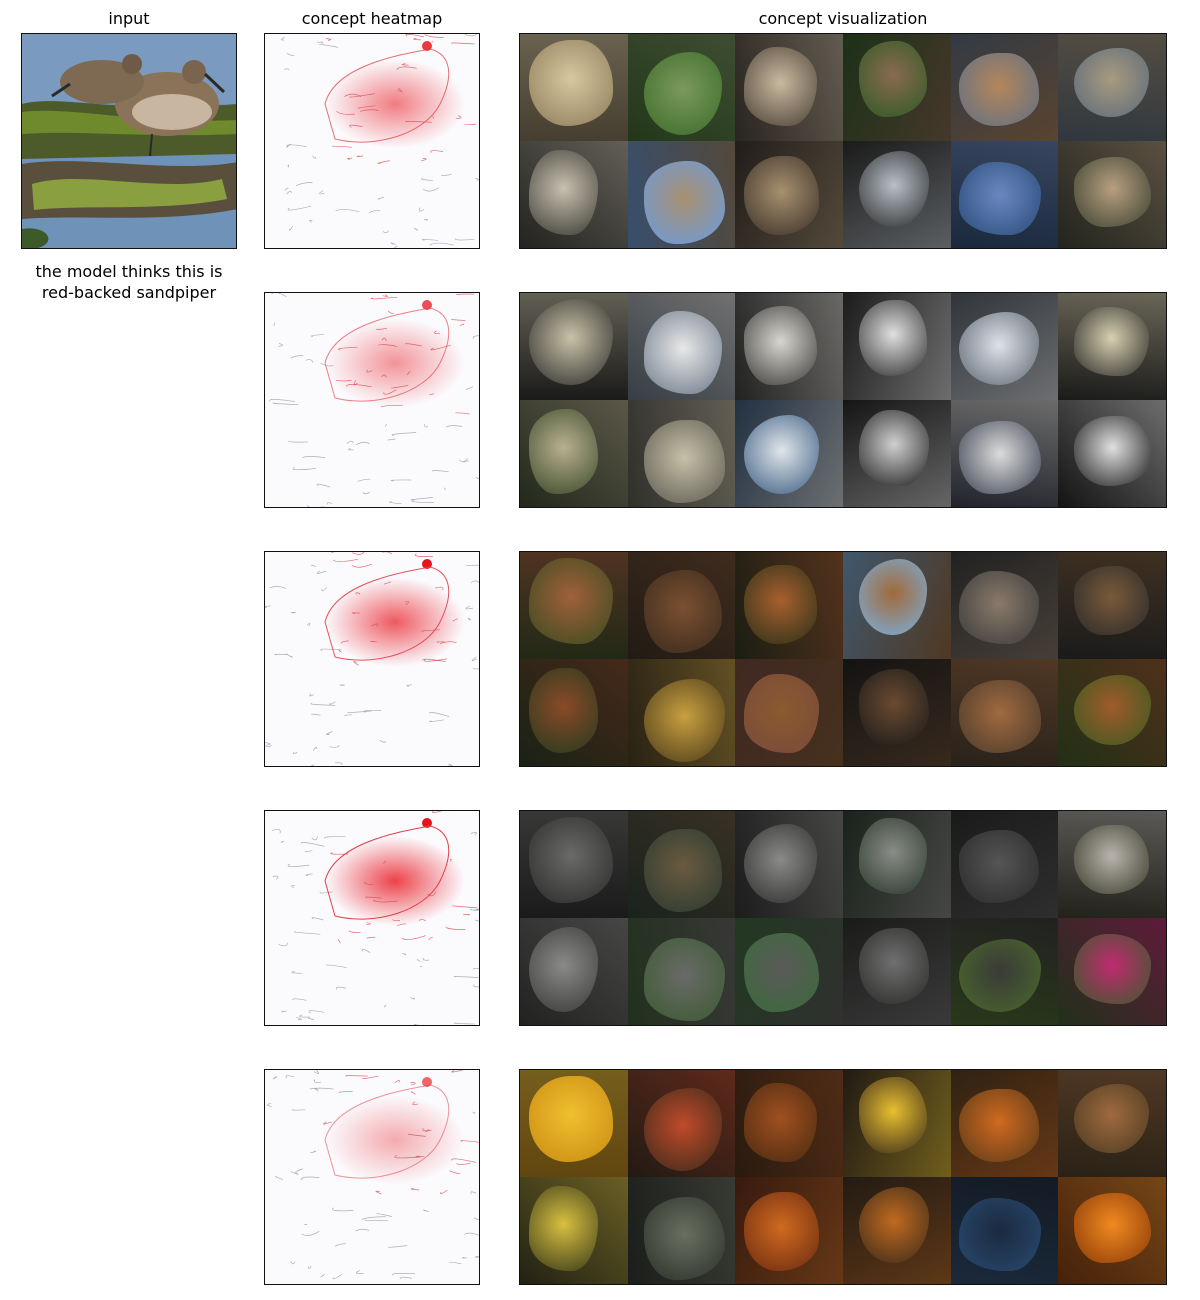  Describe the element at coordinates (129, 271) in the screenshot. I see `prediction-line-1: the model thinks this is` at that location.